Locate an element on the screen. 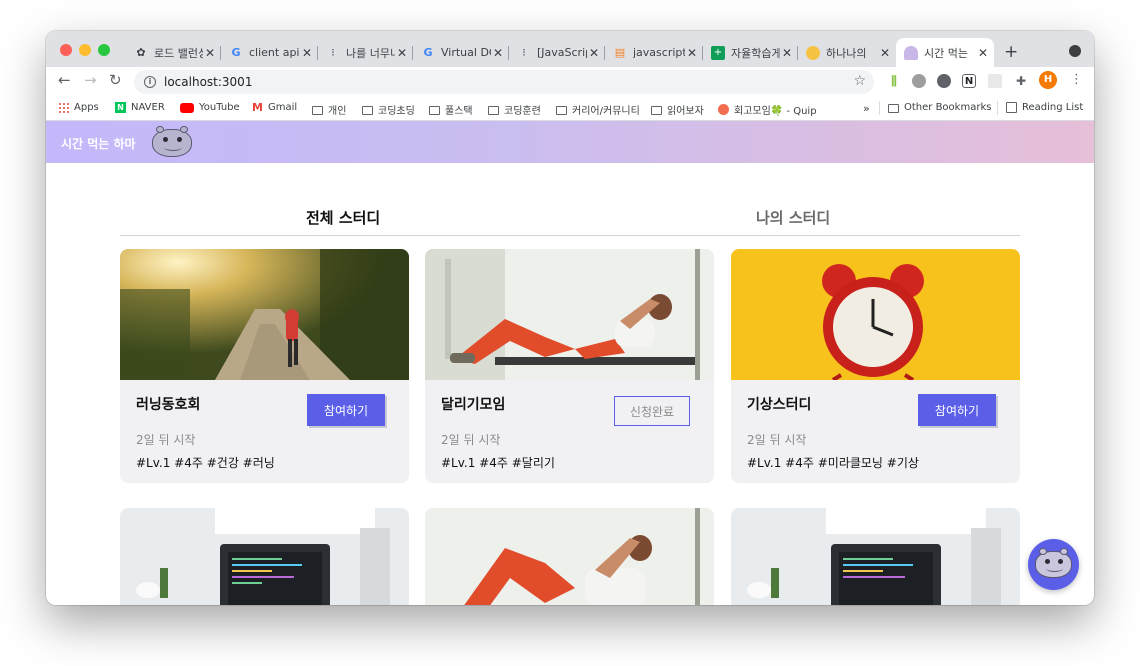 This screenshot has height=666, width=1140. study-card: 러닝동호회 참여하기 2일 뒤 시작 #Lv.1 #4주 #건강 #러닝 is located at coordinates (264, 366).